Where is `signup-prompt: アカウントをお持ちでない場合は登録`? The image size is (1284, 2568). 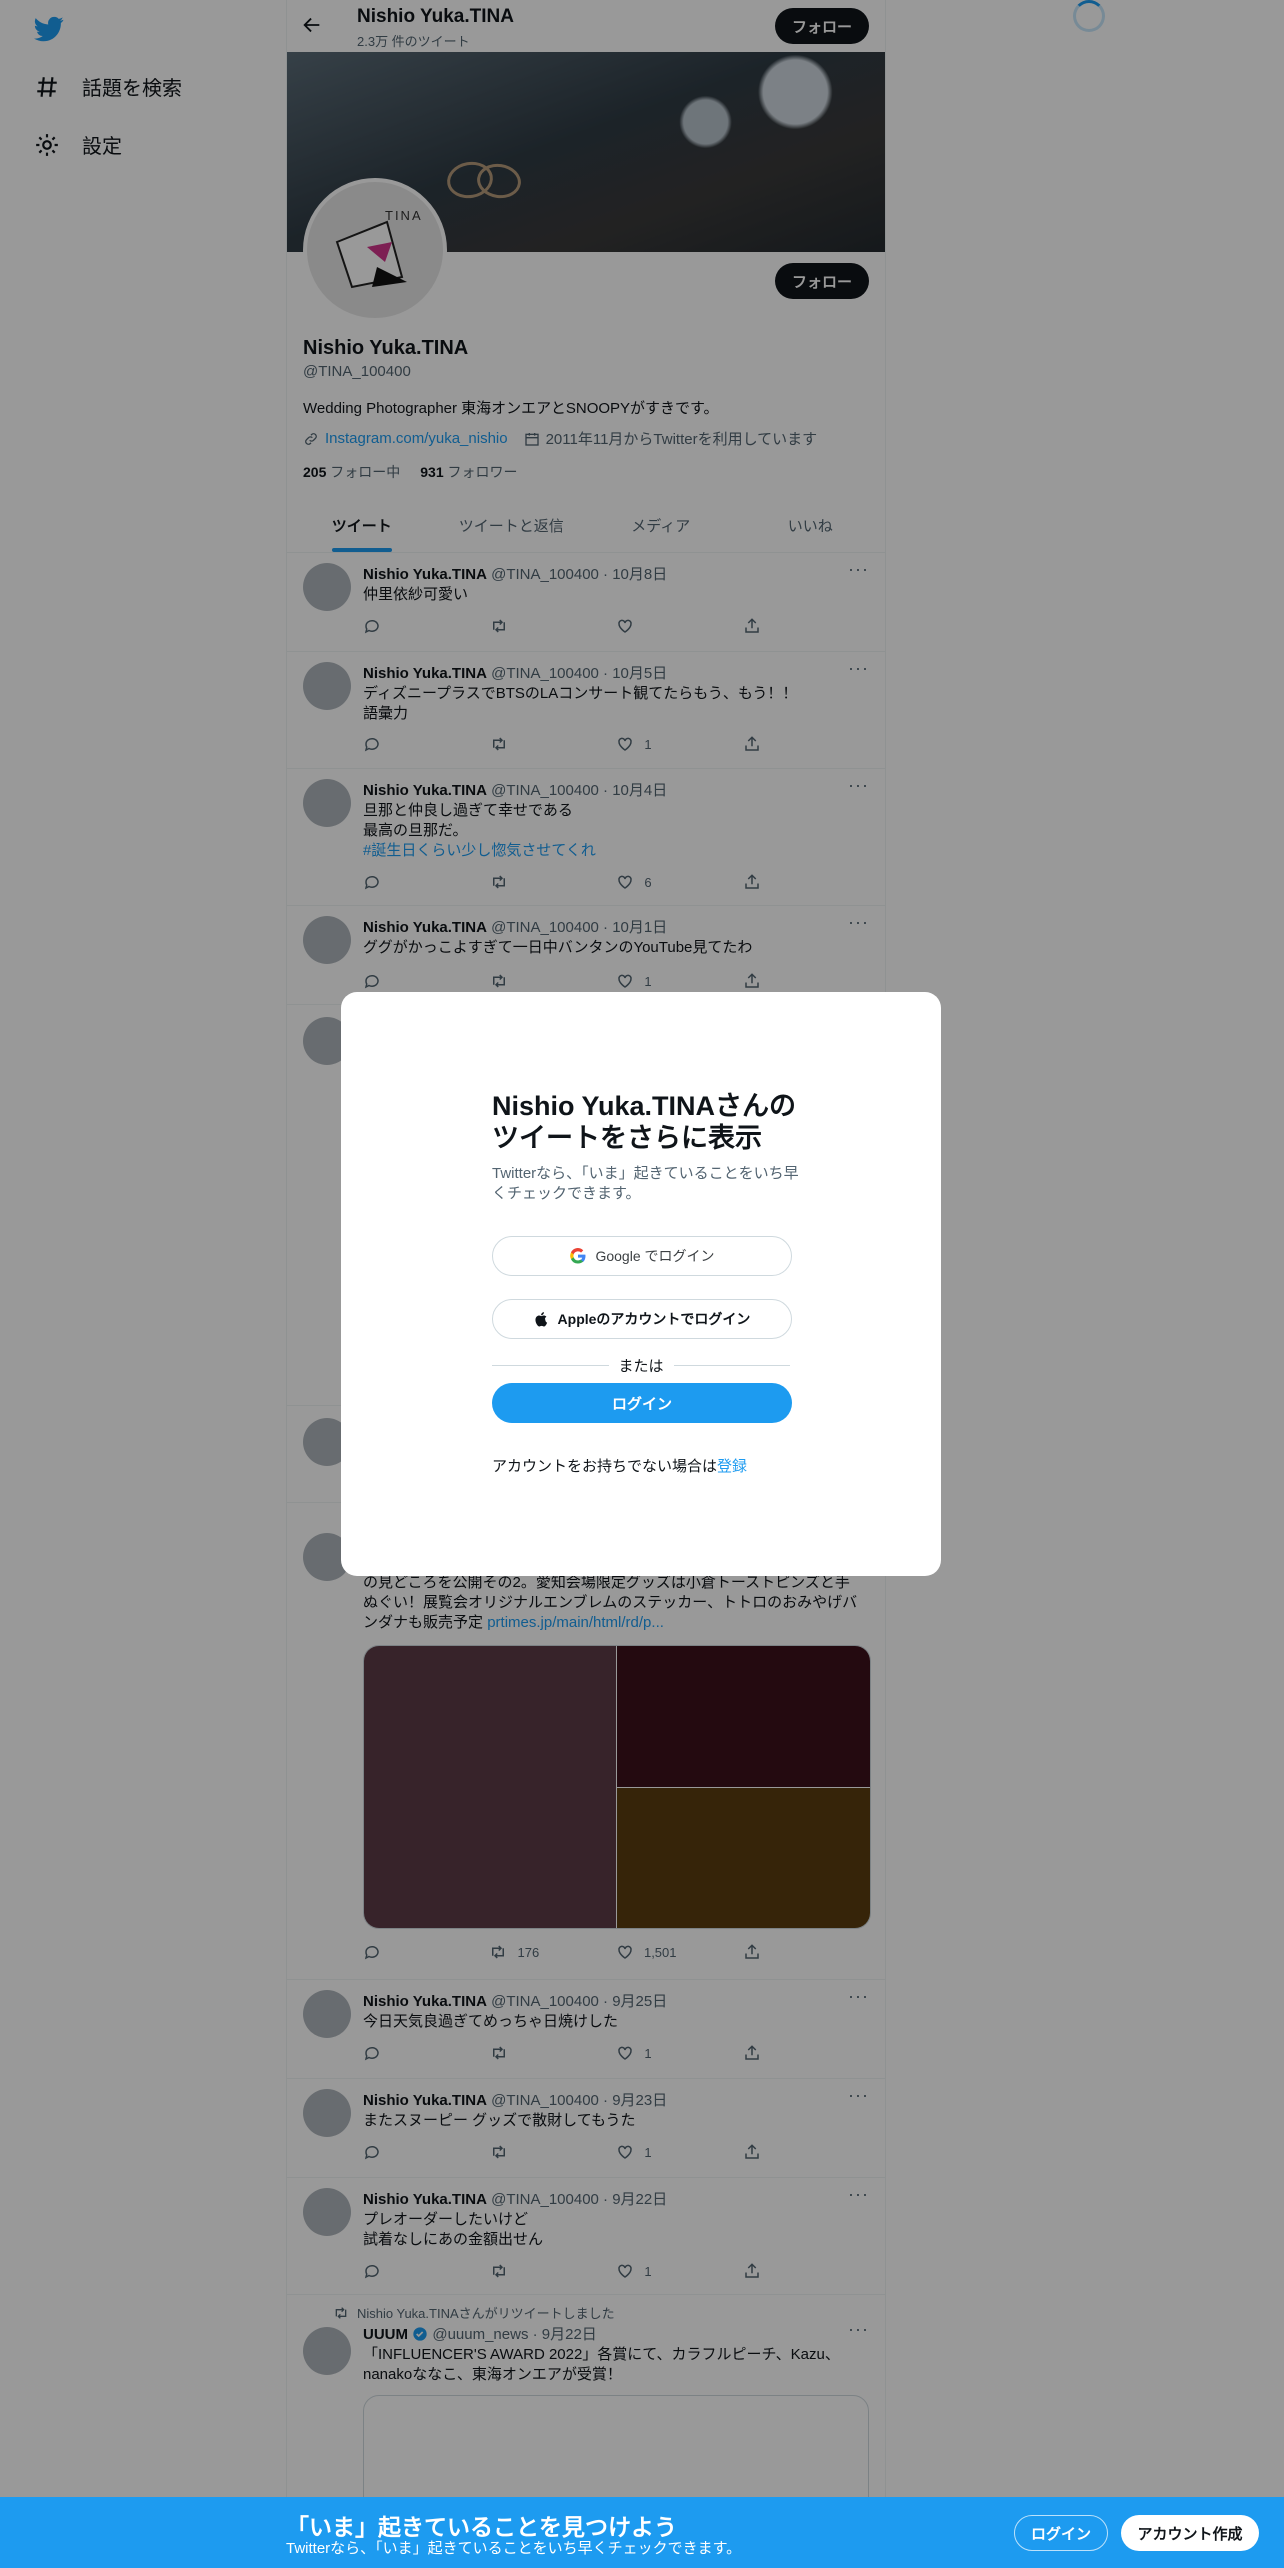 signup-prompt: アカウントをお持ちでない場合は登録 is located at coordinates (652, 1465).